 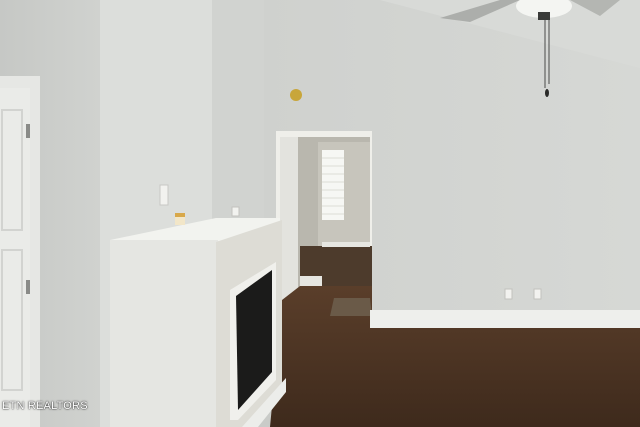 I want to click on hallway-door, so click(x=289, y=219).